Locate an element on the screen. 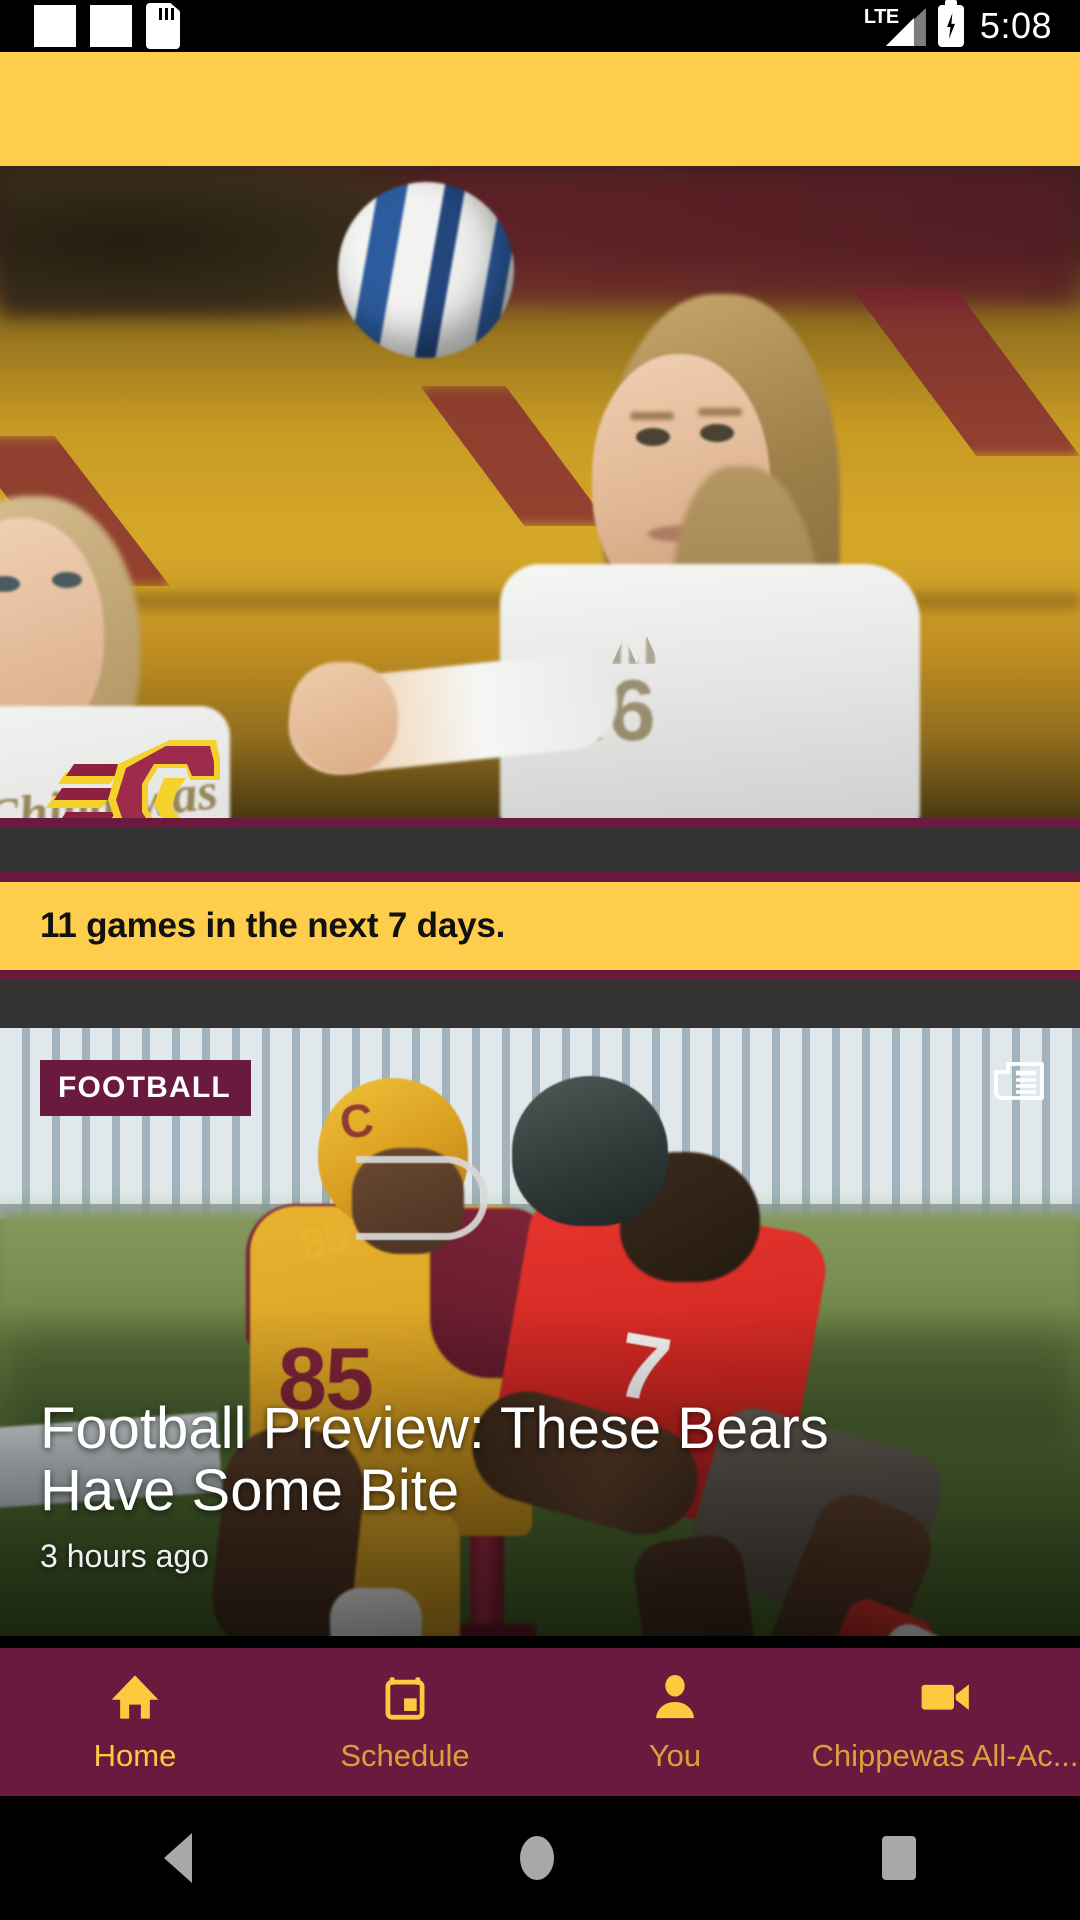 This screenshot has width=1080, height=1920. hero-player-hand is located at coordinates (344, 718).